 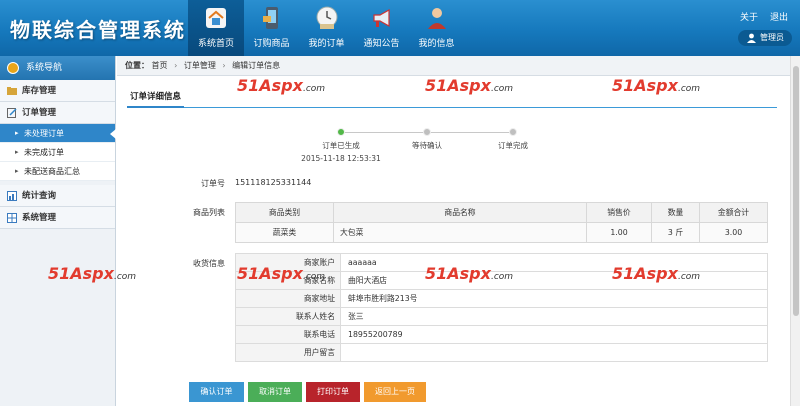 What do you see at coordinates (288, 262) in the screenshot?
I see `field-key: 商家账户` at bounding box center [288, 262].